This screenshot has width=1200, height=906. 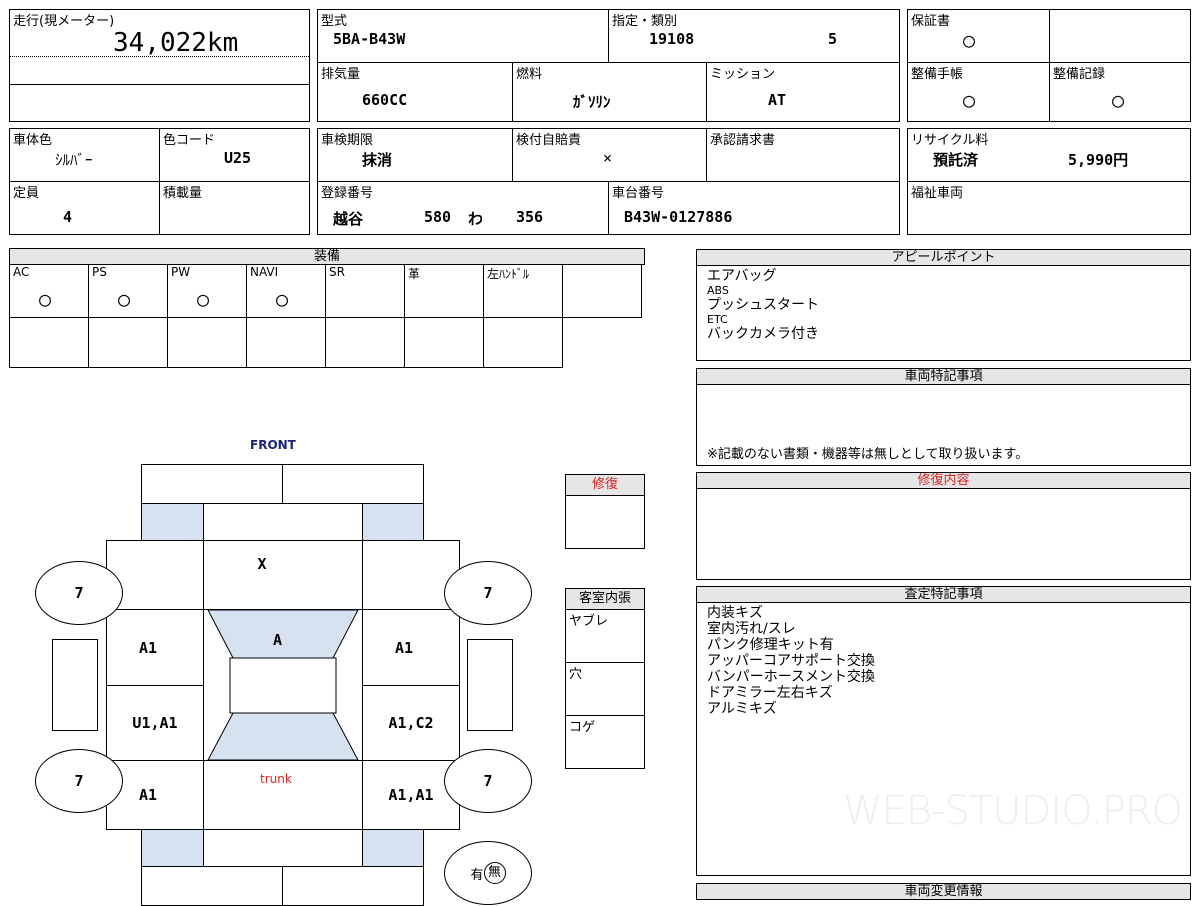 I want to click on insurance-cell: 検付自賠責 ×, so click(x=609, y=155).